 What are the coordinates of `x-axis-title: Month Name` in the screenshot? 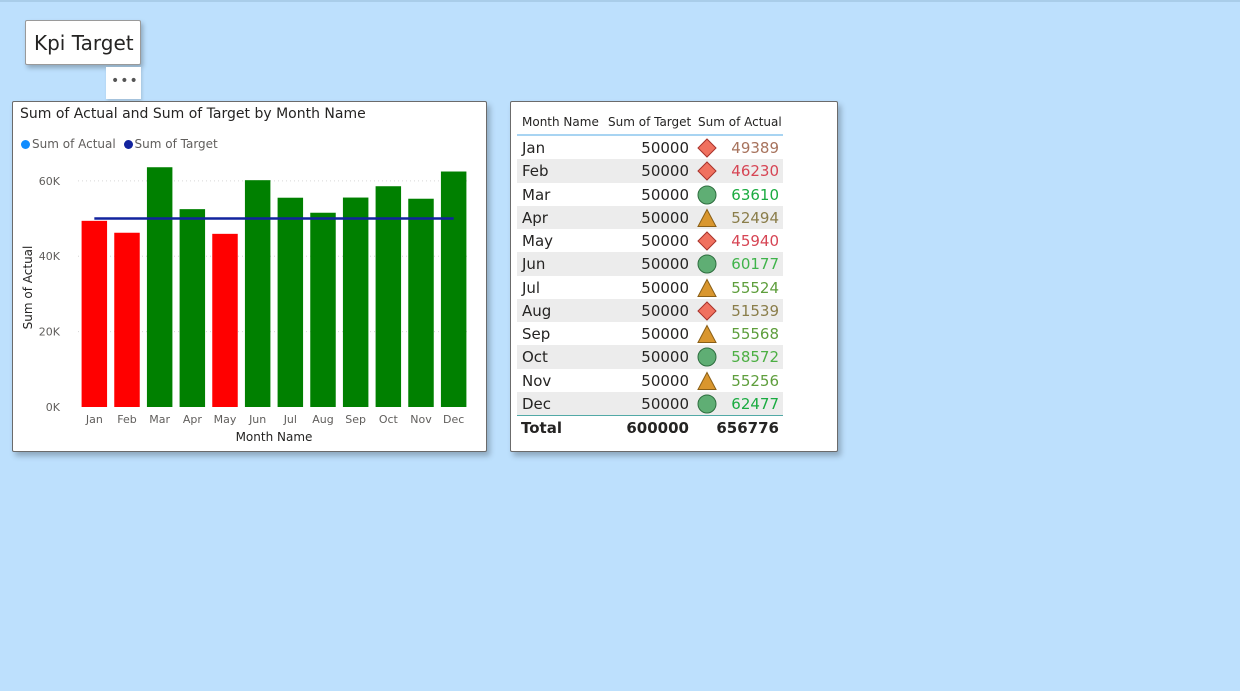 It's located at (274, 437).